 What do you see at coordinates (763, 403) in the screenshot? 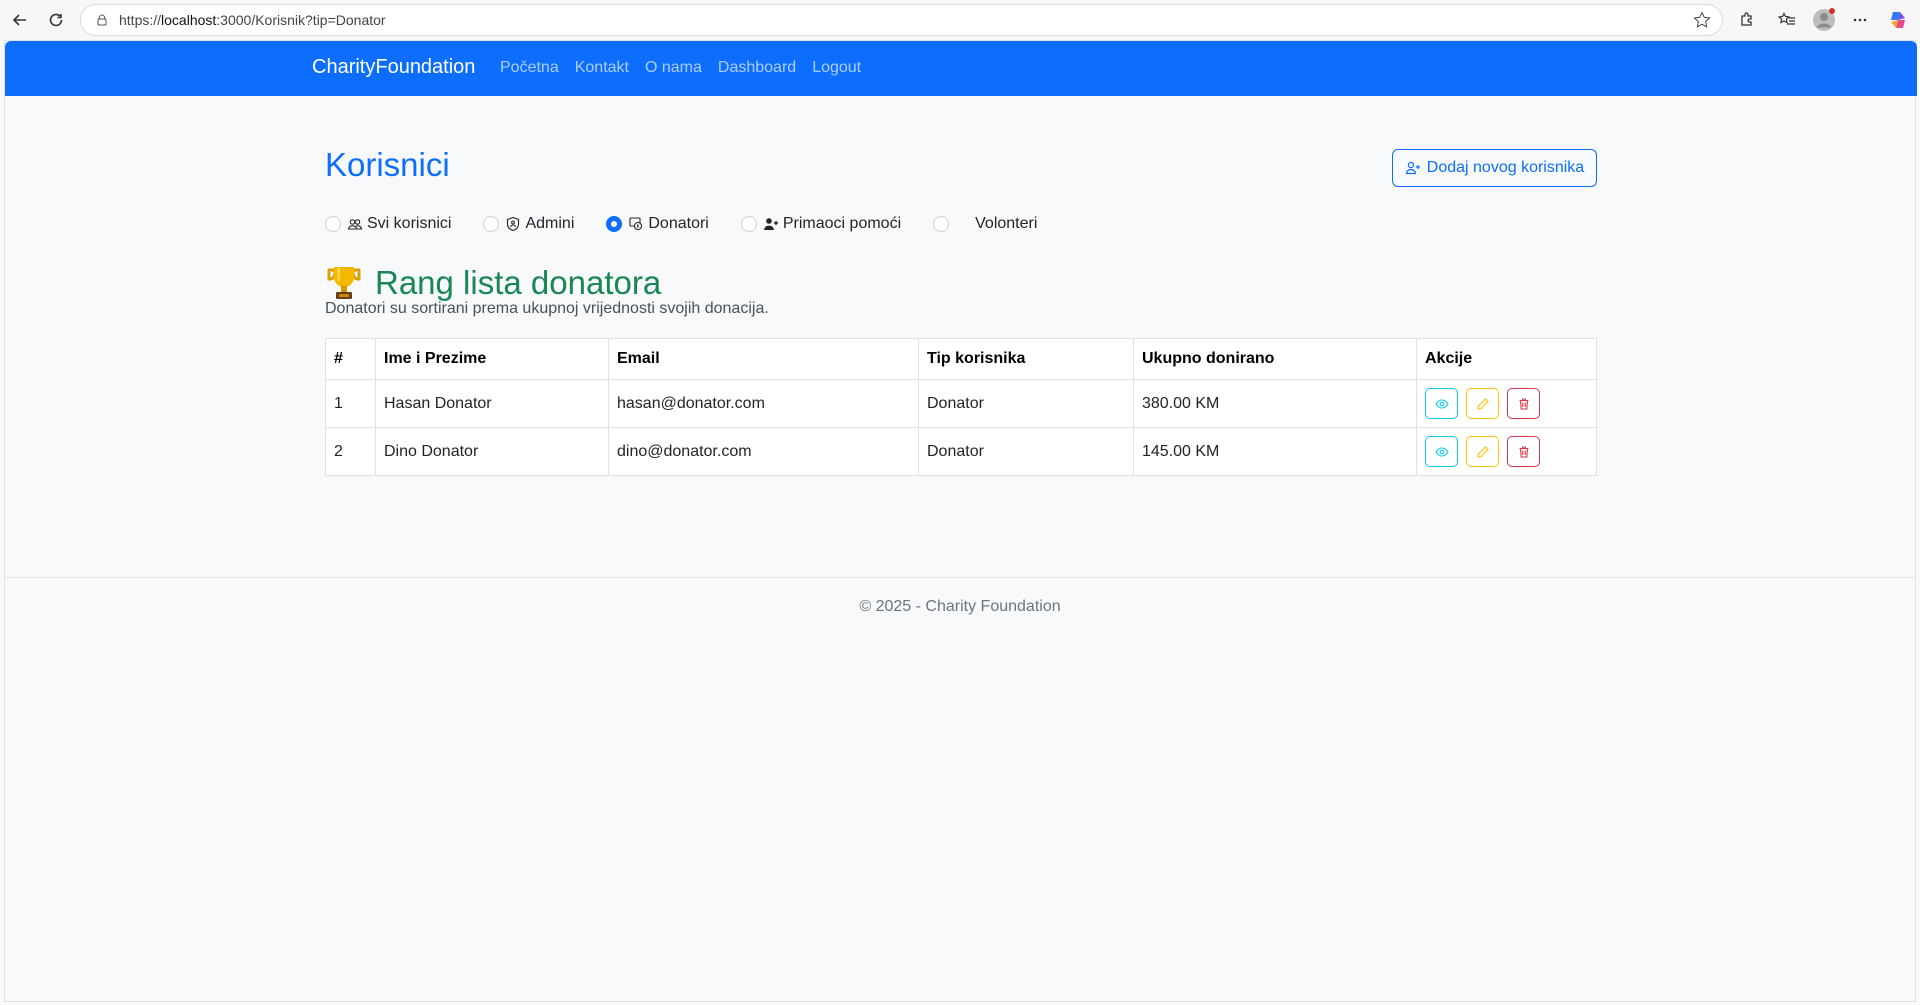
I see `cell-email: hasan@donator.com` at bounding box center [763, 403].